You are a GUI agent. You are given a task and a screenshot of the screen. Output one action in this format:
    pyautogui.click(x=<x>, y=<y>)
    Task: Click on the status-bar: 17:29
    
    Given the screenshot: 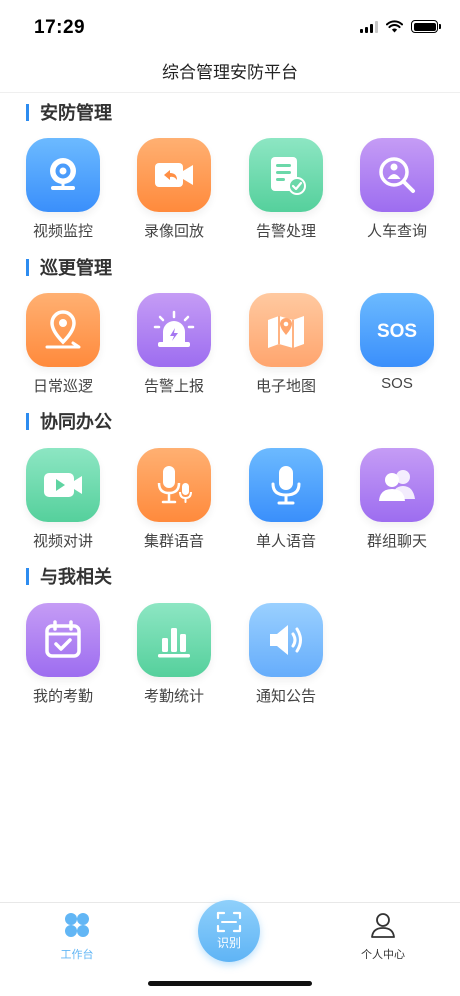 What is the action you would take?
    pyautogui.click(x=230, y=26)
    